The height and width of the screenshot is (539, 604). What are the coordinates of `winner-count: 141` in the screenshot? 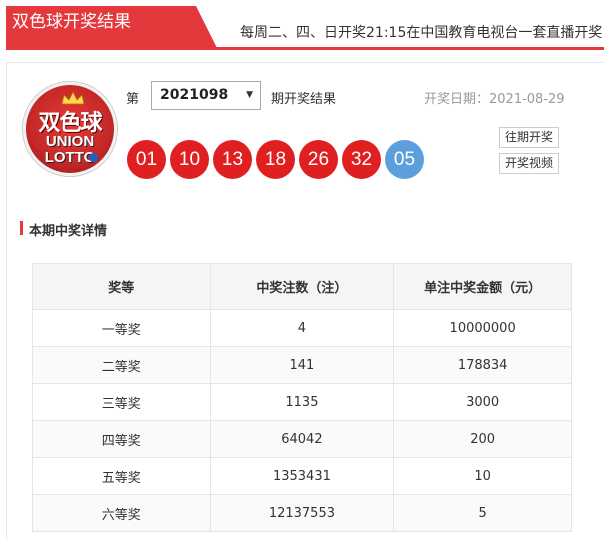 It's located at (302, 365).